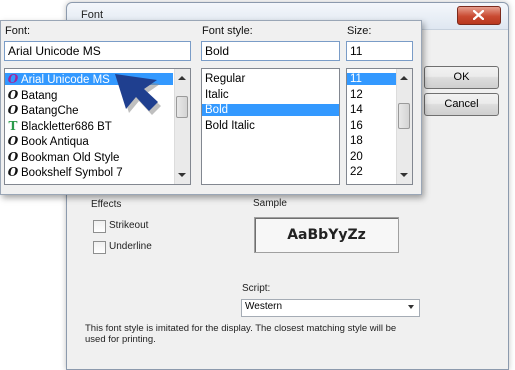 Image resolution: width=515 pixels, height=370 pixels. What do you see at coordinates (356, 156) in the screenshot?
I see `list-item-label: 20` at bounding box center [356, 156].